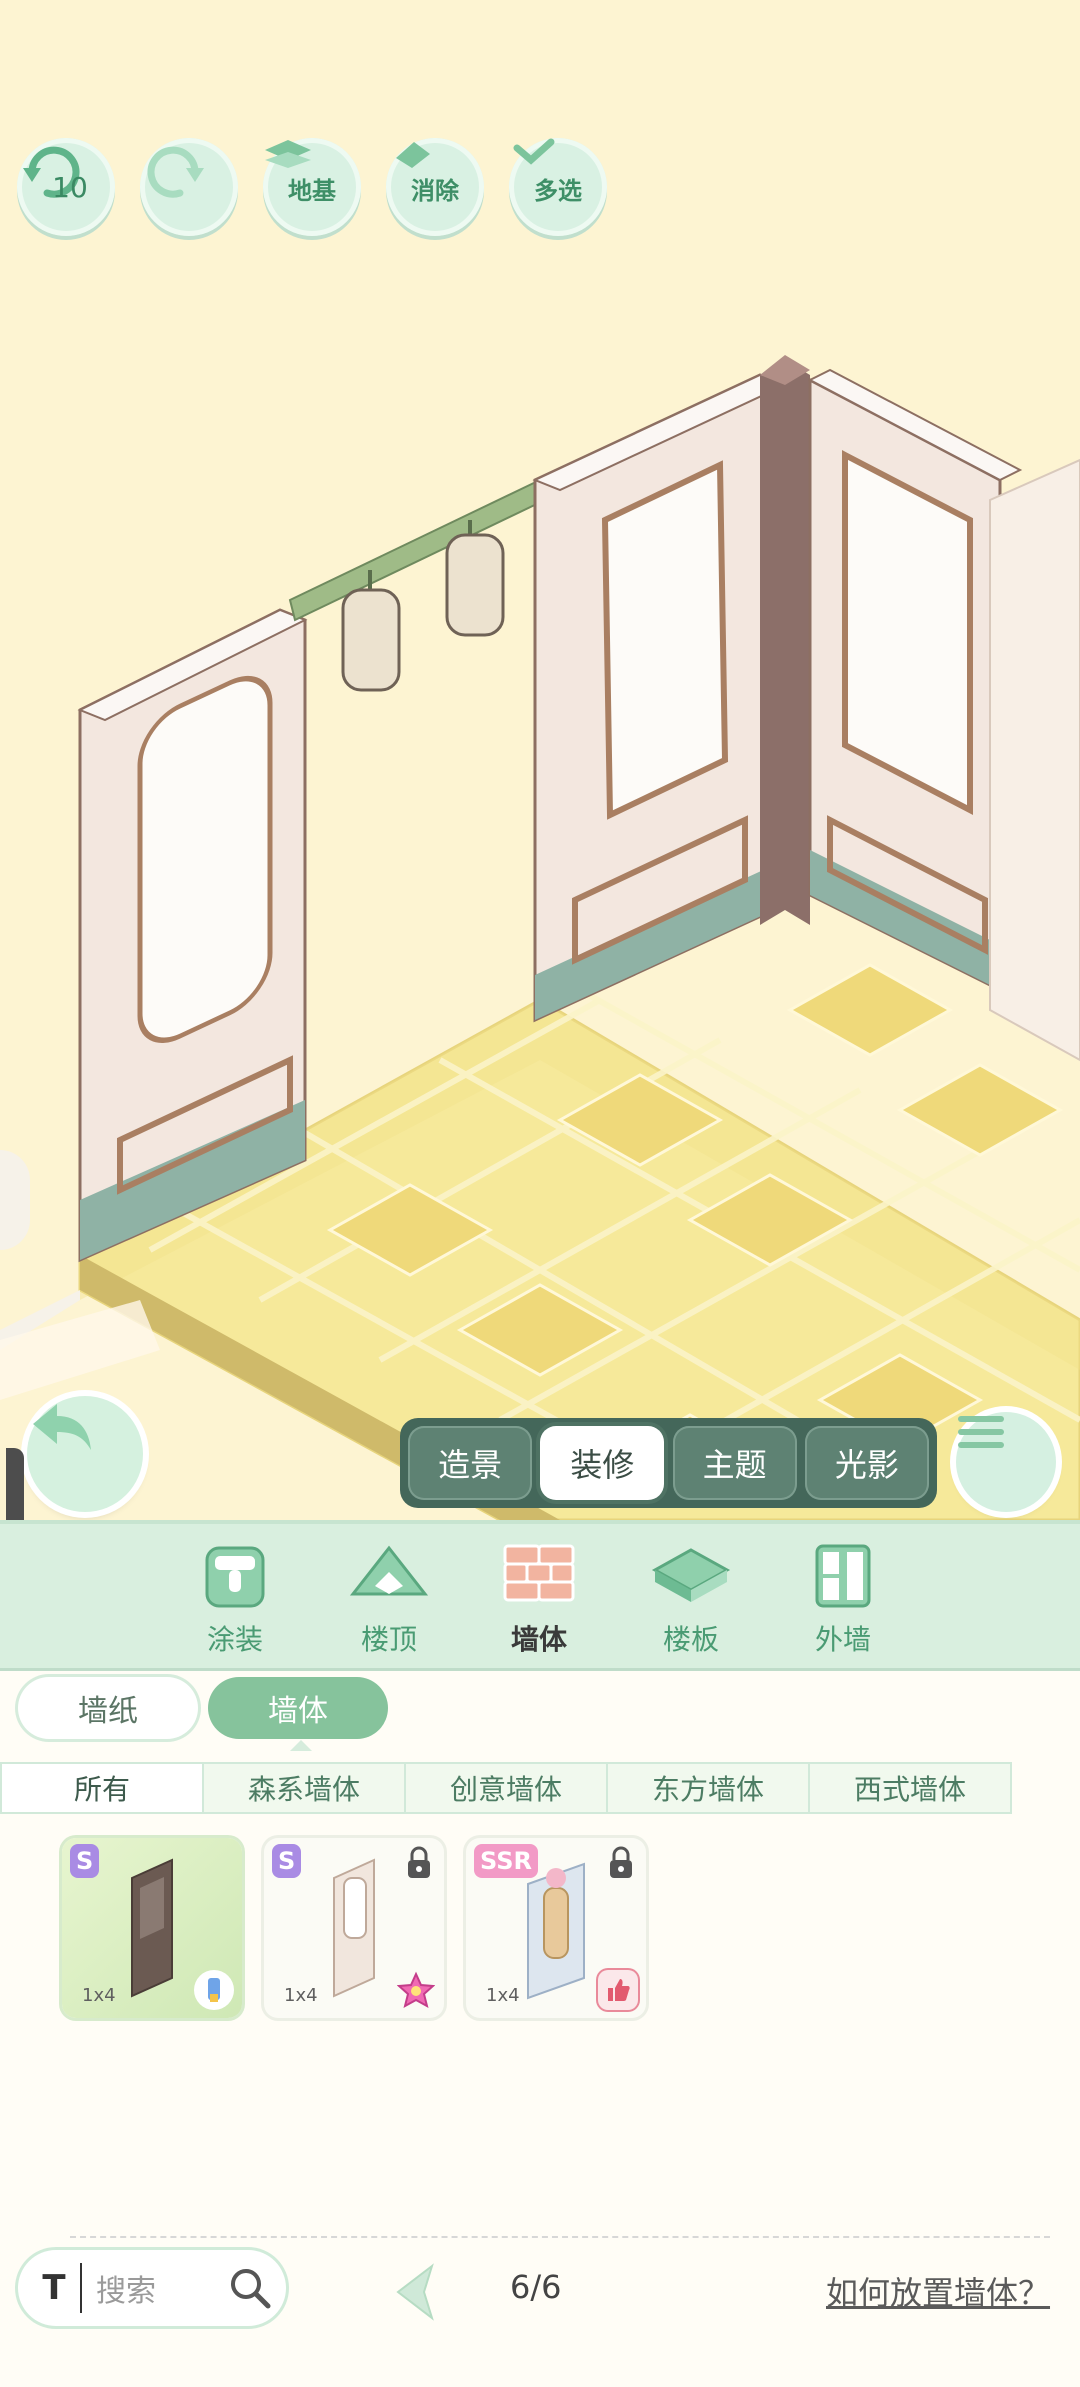 Image resolution: width=1080 pixels, height=2387 pixels. Describe the element at coordinates (1006, 1462) in the screenshot. I see `menu-button` at that location.